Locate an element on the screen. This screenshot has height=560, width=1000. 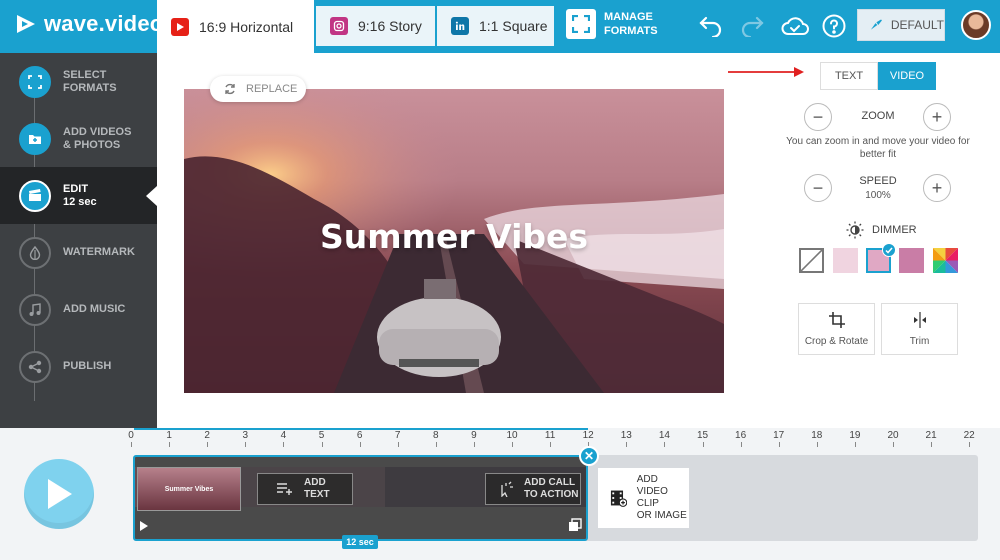
add-clip-label: ADD VIDEO CLIP OR IMAGE is located at coordinates (663, 498).